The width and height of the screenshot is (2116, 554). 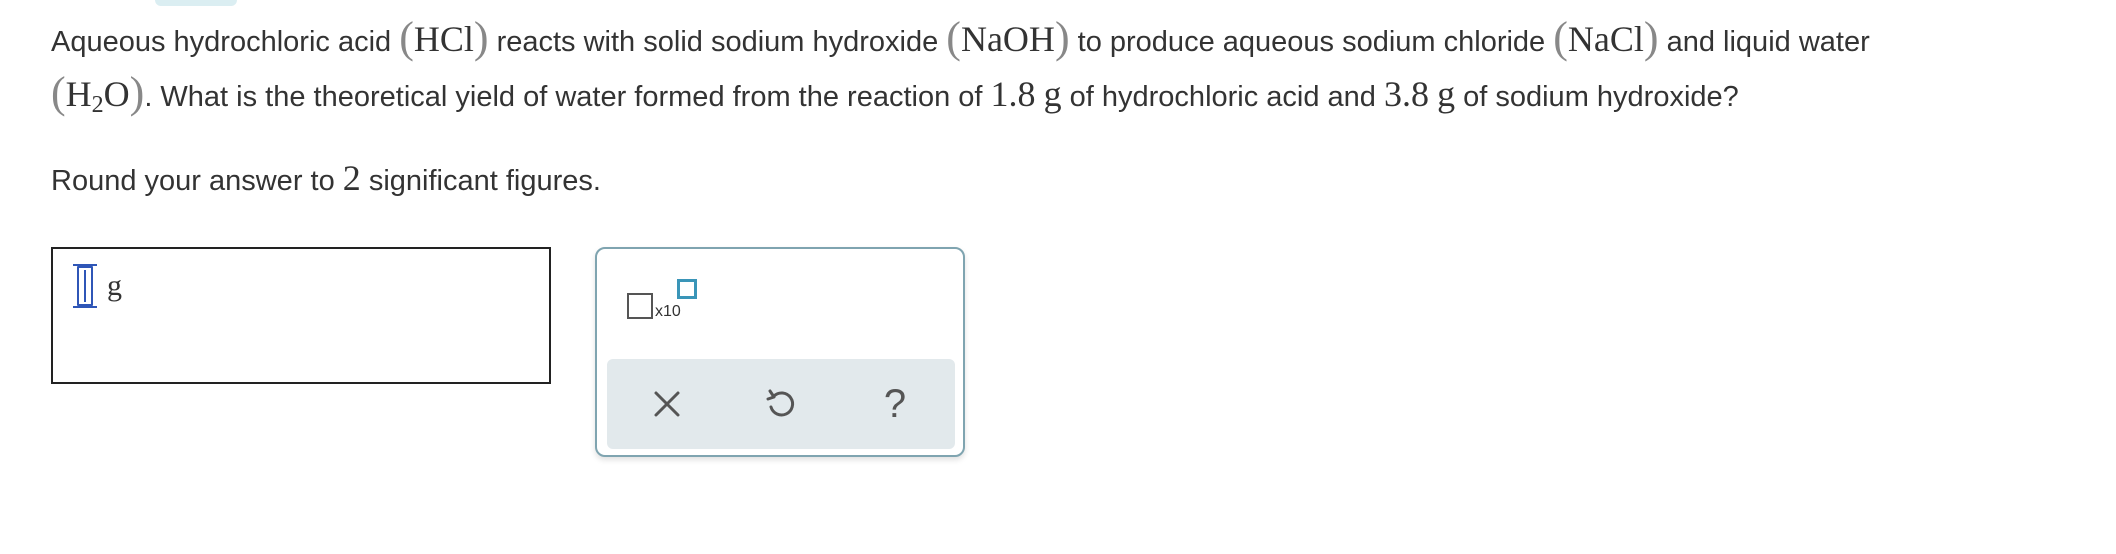 I want to click on question-segment: and liquid water, so click(x=1764, y=42).